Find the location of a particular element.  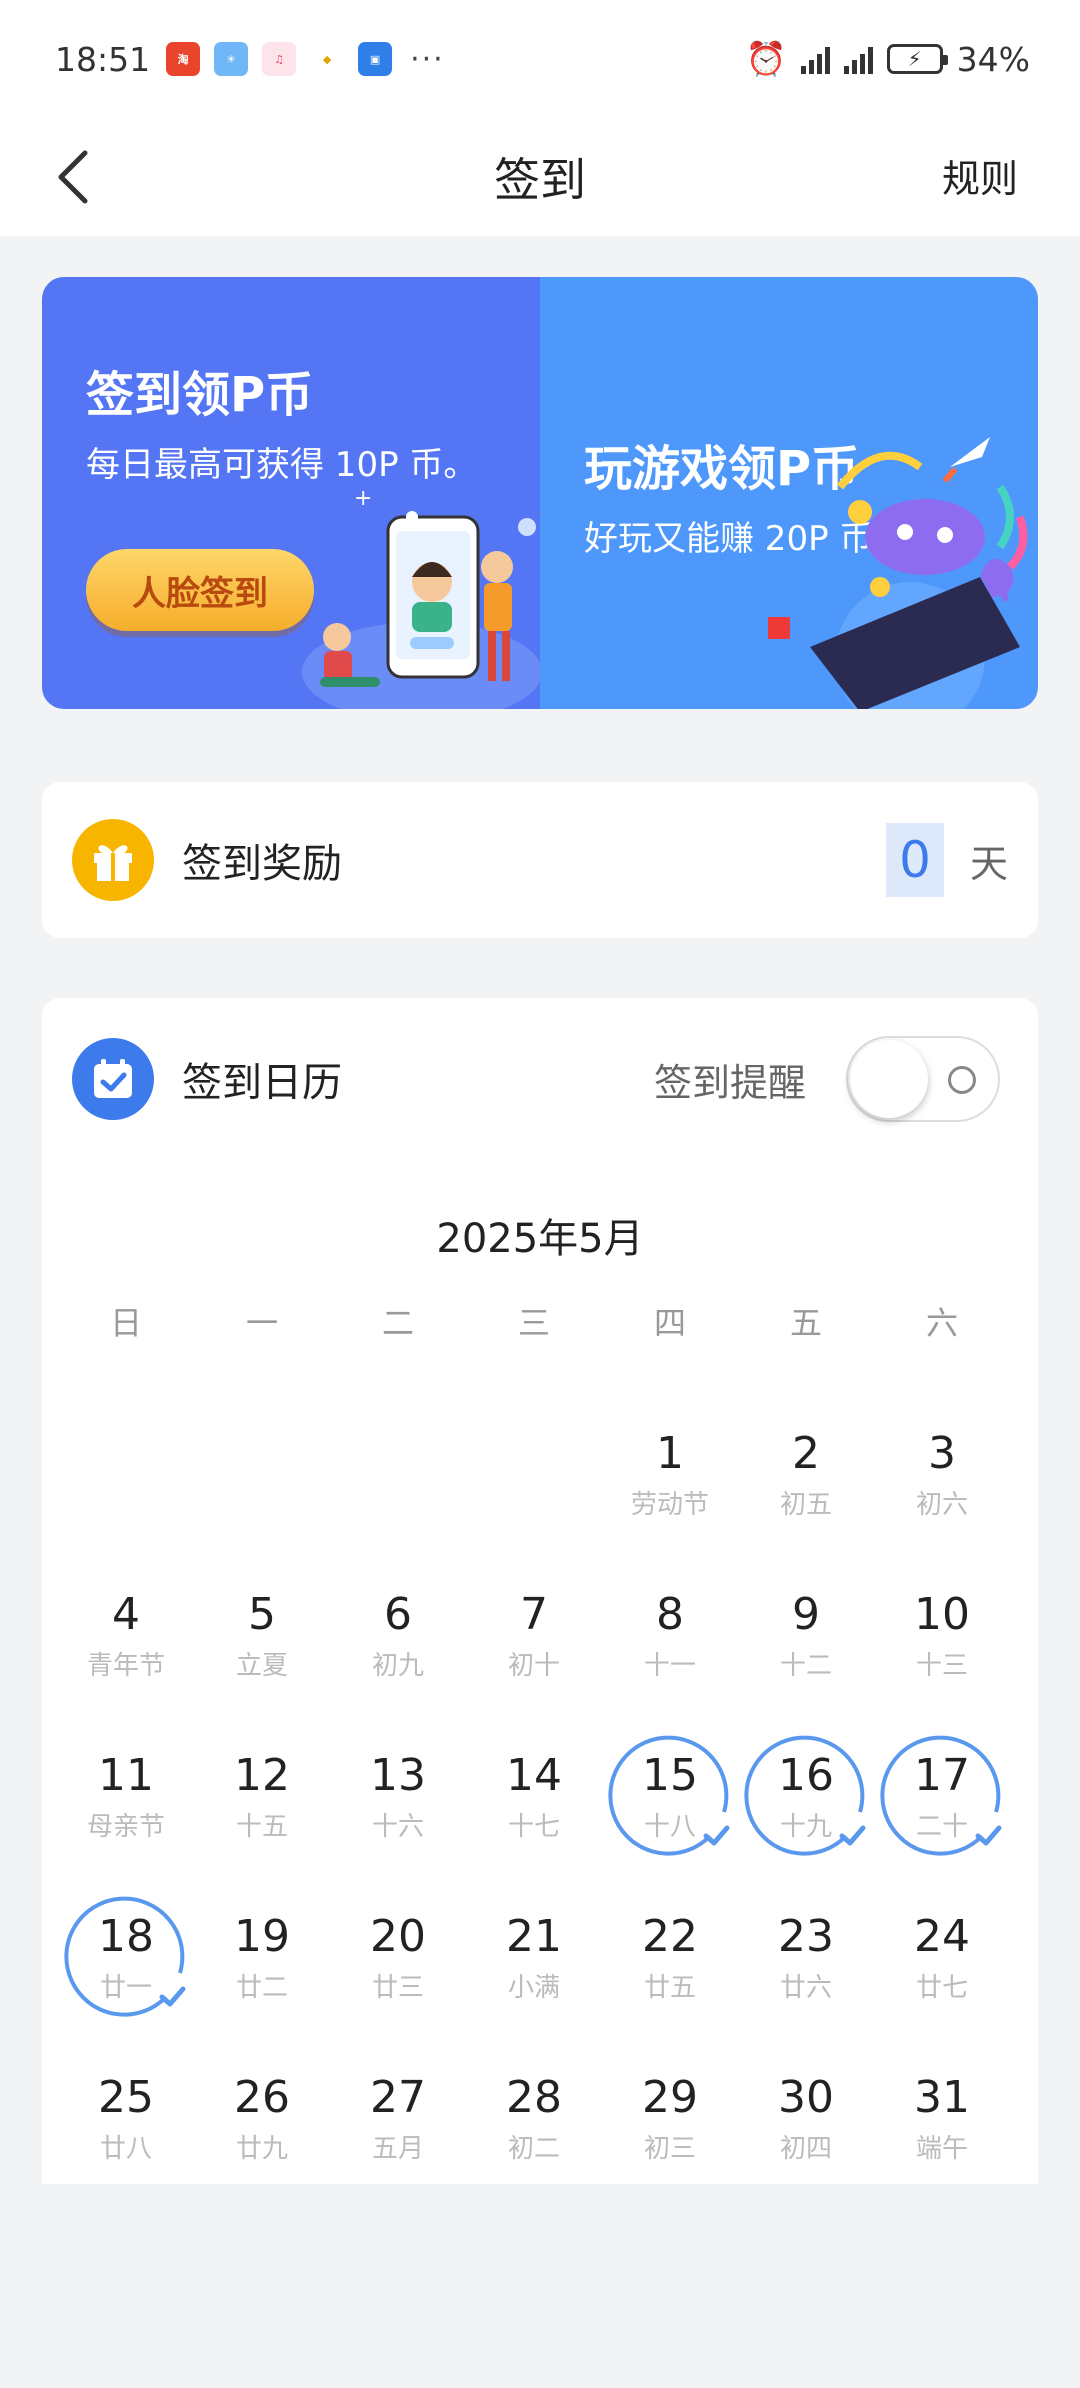

lunar-date: 廿九 is located at coordinates (261, 2149).